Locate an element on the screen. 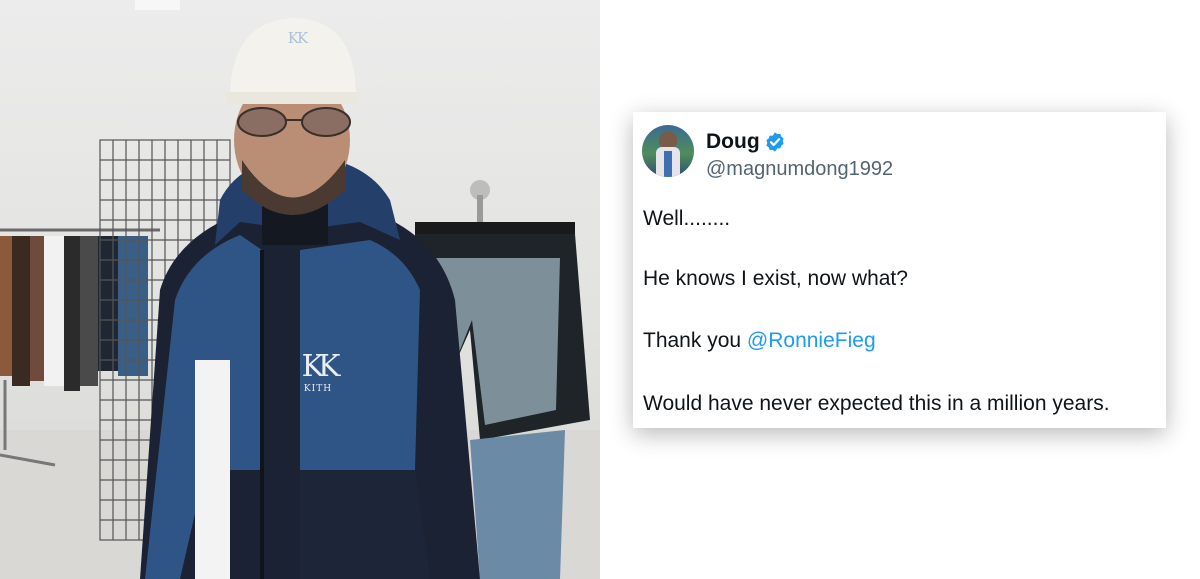 The image size is (1200, 579). tweet-text-line: He knows I exist, now what? is located at coordinates (775, 278).